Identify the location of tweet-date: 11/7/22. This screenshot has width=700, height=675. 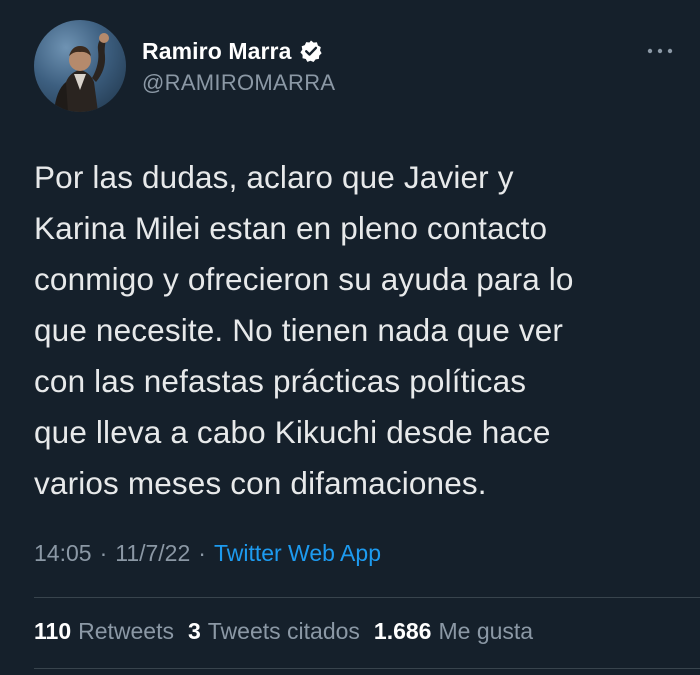
(152, 553).